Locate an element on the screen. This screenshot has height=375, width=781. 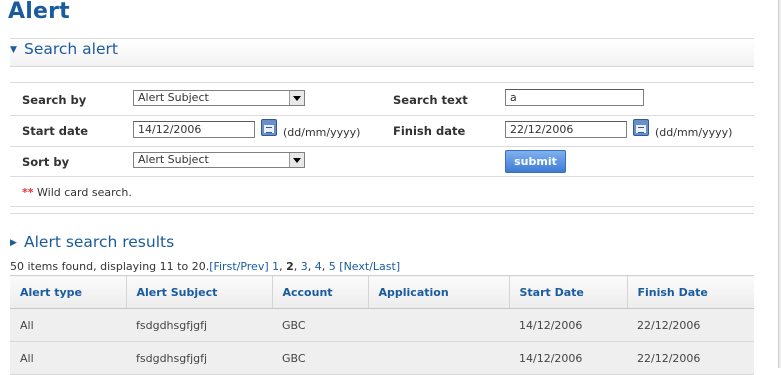
column-header-finish-date: Finish Date is located at coordinates (690, 292).